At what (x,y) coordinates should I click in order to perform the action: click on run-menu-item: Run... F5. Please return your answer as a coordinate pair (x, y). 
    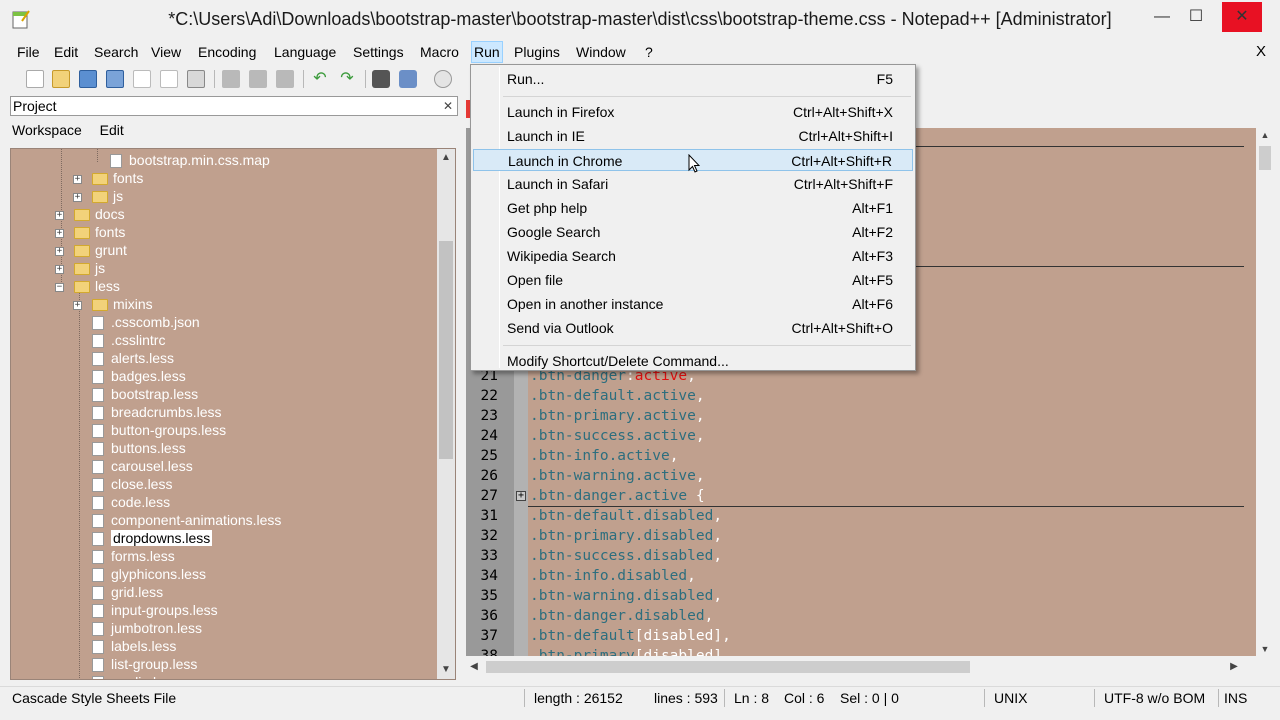
    Looking at the image, I should click on (693, 79).